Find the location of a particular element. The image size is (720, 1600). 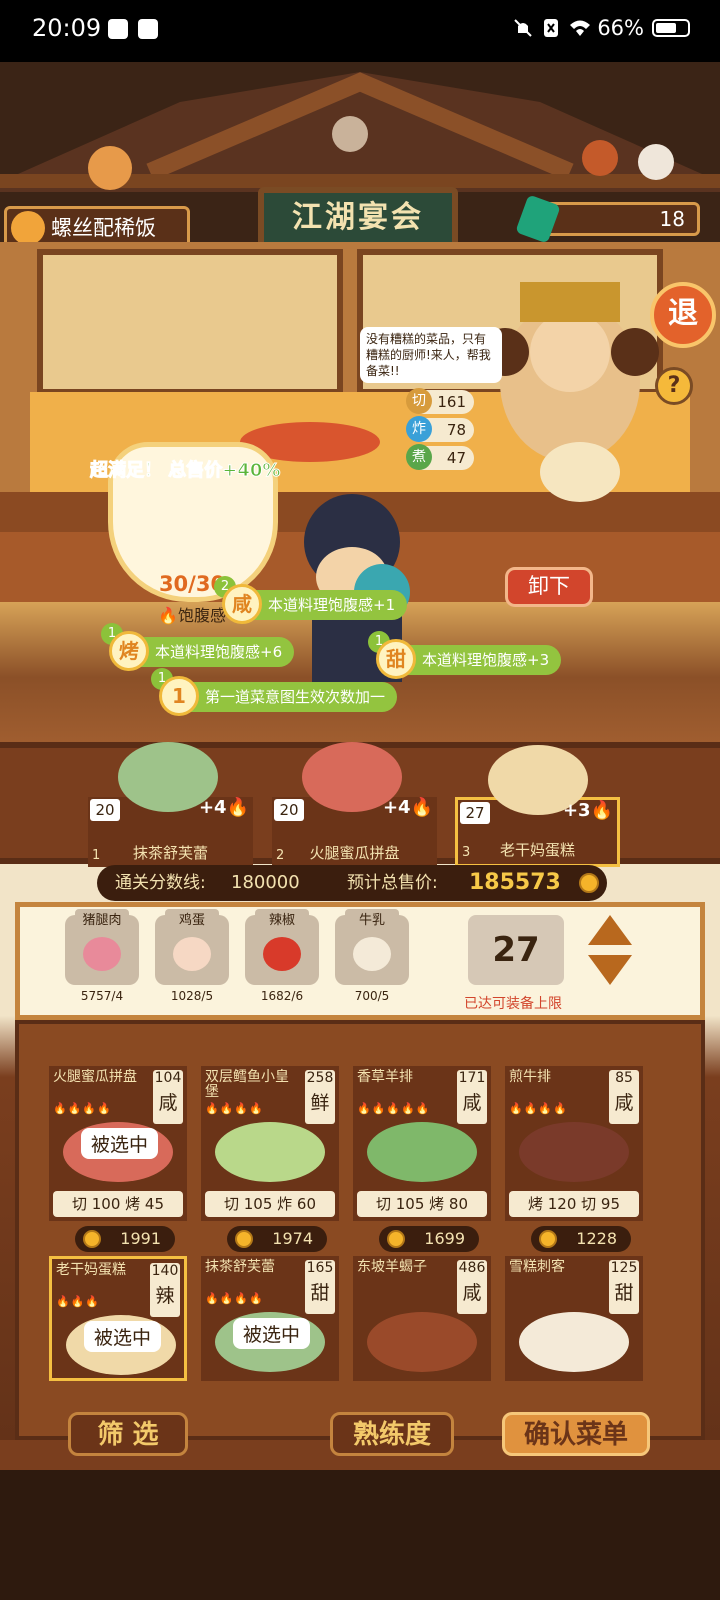

effect-sweet: 1 甜 本道料理饱腹感+3 is located at coordinates (465, 655).